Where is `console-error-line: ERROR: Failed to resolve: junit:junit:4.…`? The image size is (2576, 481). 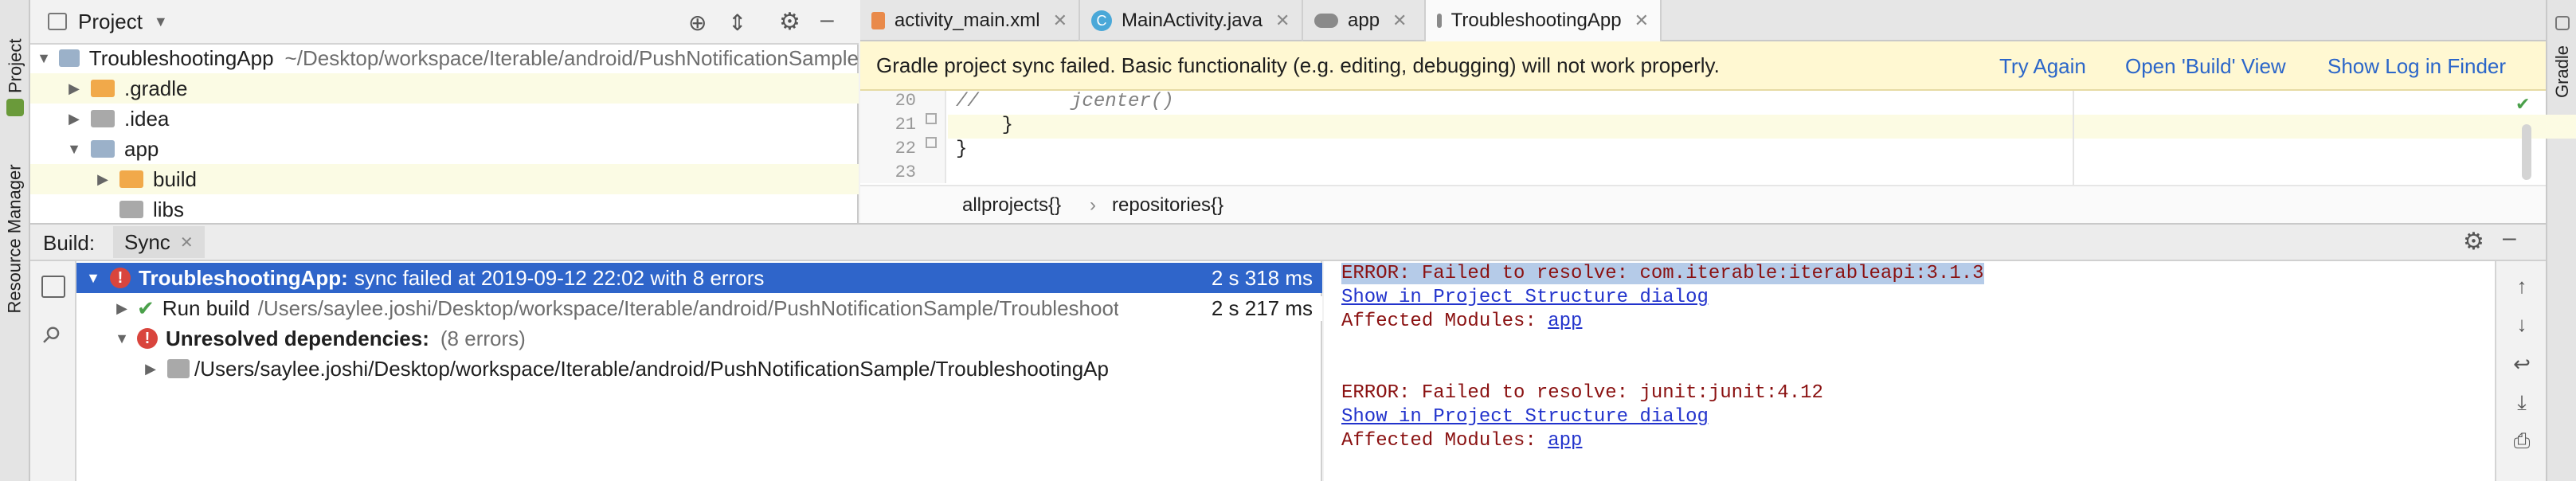 console-error-line: ERROR: Failed to resolve: junit:junit:4.… is located at coordinates (1582, 393).